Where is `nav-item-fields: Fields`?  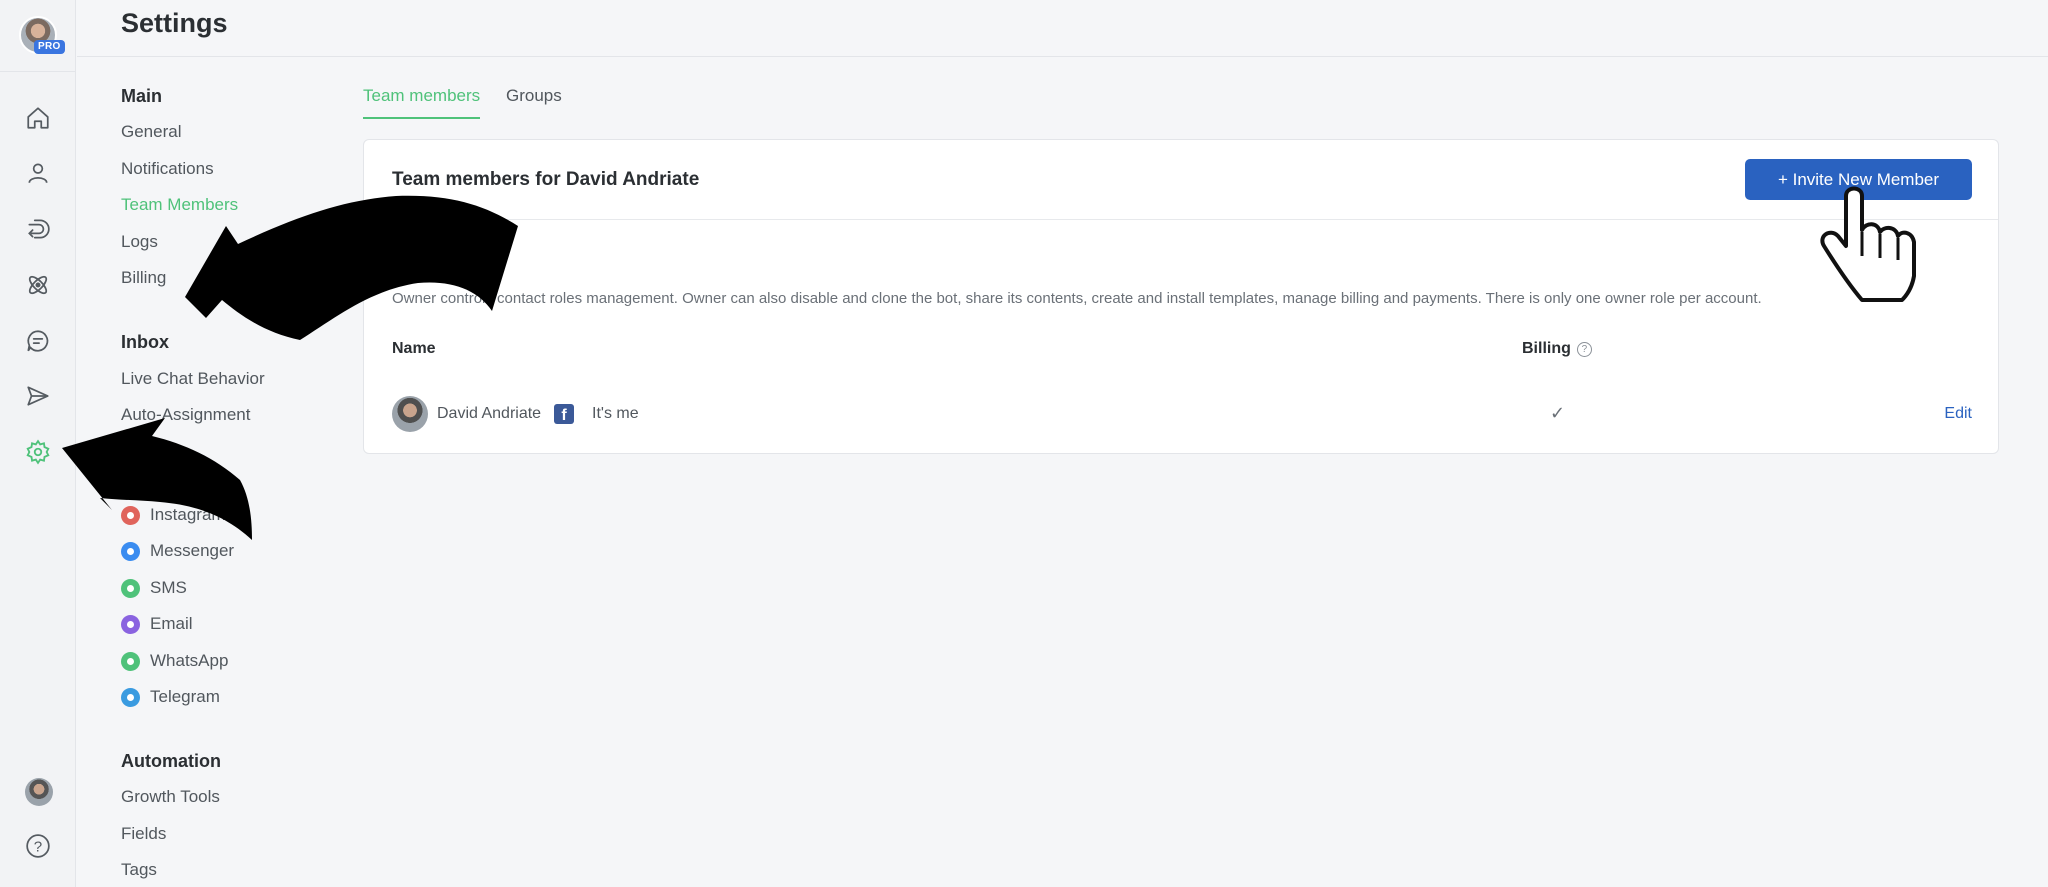 nav-item-fields: Fields is located at coordinates (143, 834).